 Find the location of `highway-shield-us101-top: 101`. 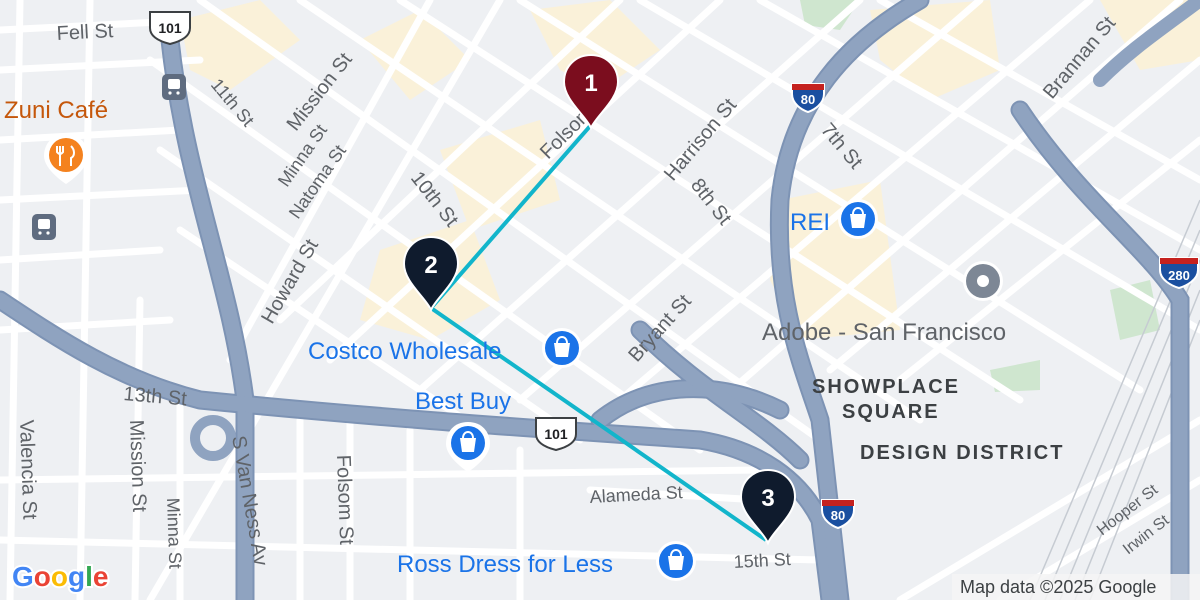

highway-shield-us101-top: 101 is located at coordinates (170, 28).